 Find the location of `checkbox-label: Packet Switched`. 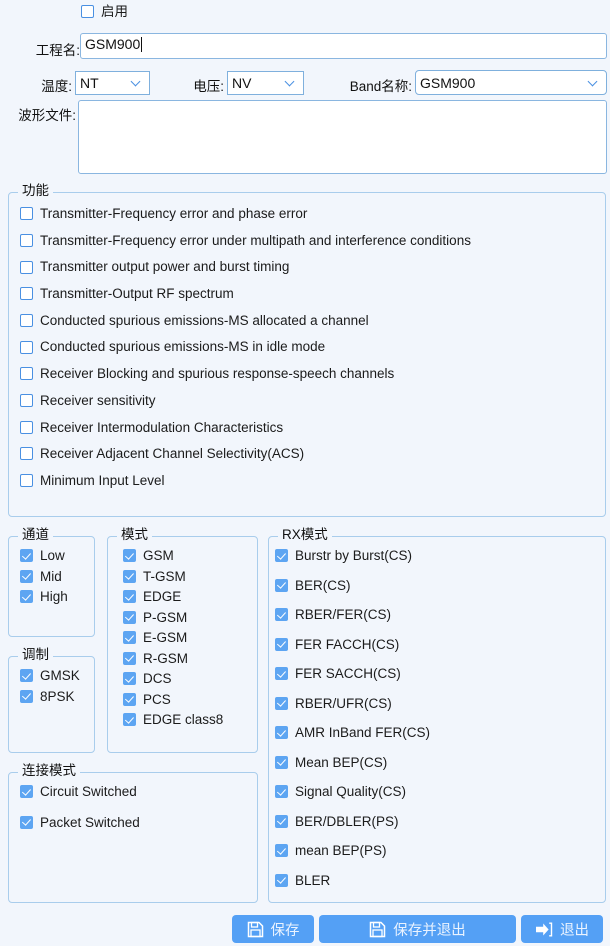

checkbox-label: Packet Switched is located at coordinates (90, 822).